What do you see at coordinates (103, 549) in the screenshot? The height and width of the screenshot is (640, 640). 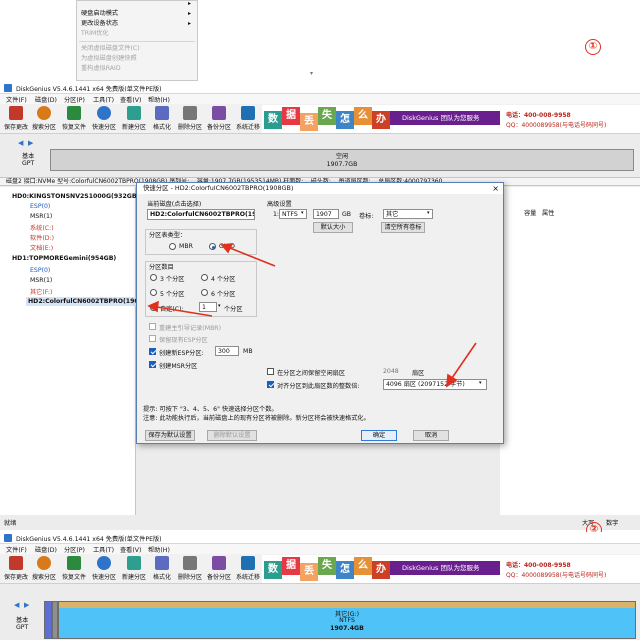 I see `menu-tools: 工具(T)` at bounding box center [103, 549].